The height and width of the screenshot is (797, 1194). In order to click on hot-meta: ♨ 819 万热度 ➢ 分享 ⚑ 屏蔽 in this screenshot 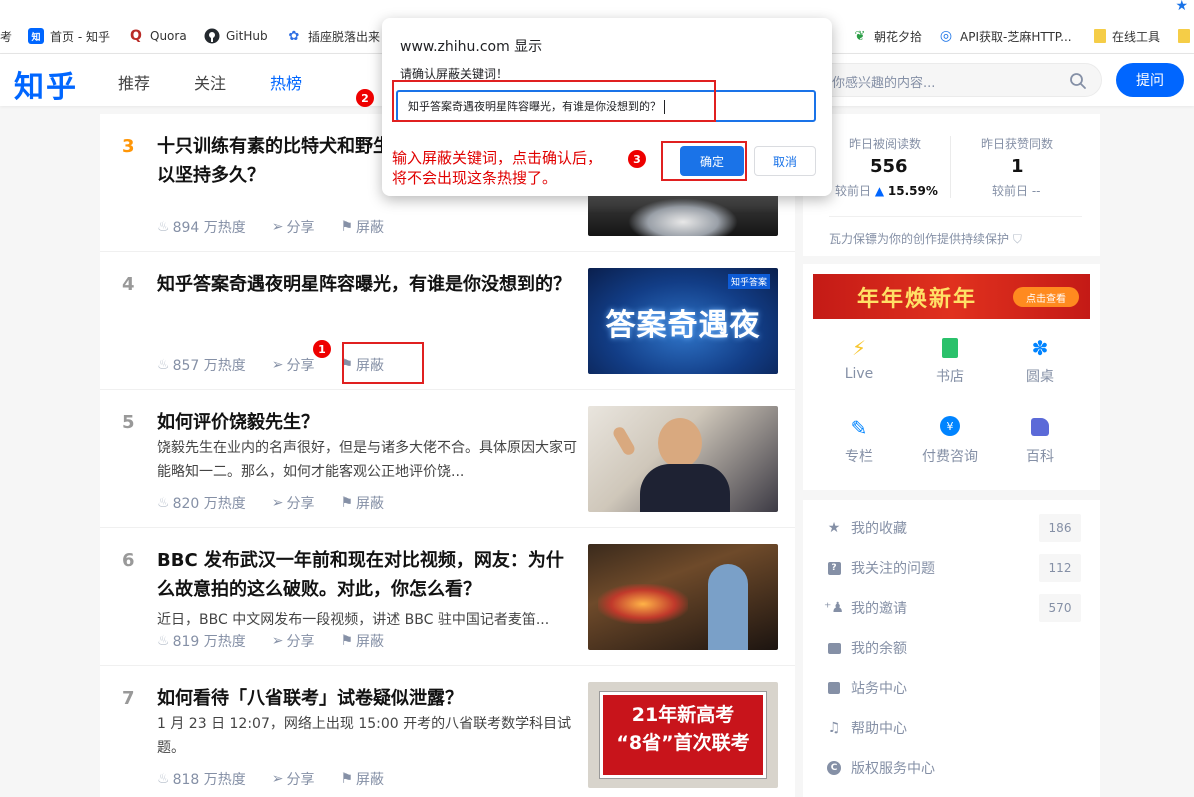, I will do `click(283, 641)`.